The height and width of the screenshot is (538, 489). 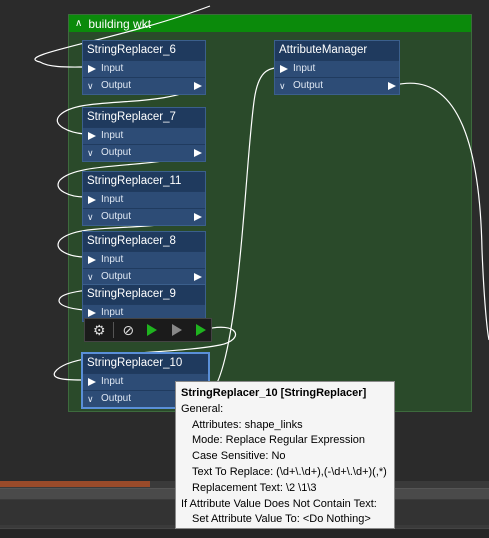 I want to click on toolbar-divider, so click(x=114, y=330).